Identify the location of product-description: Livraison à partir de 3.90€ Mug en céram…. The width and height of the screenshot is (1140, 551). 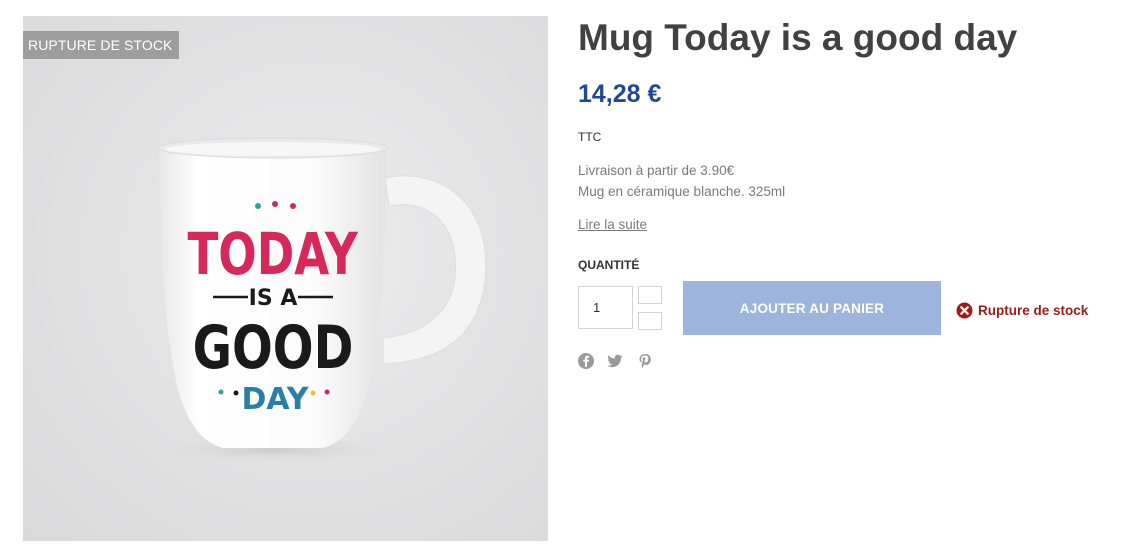
(681, 181).